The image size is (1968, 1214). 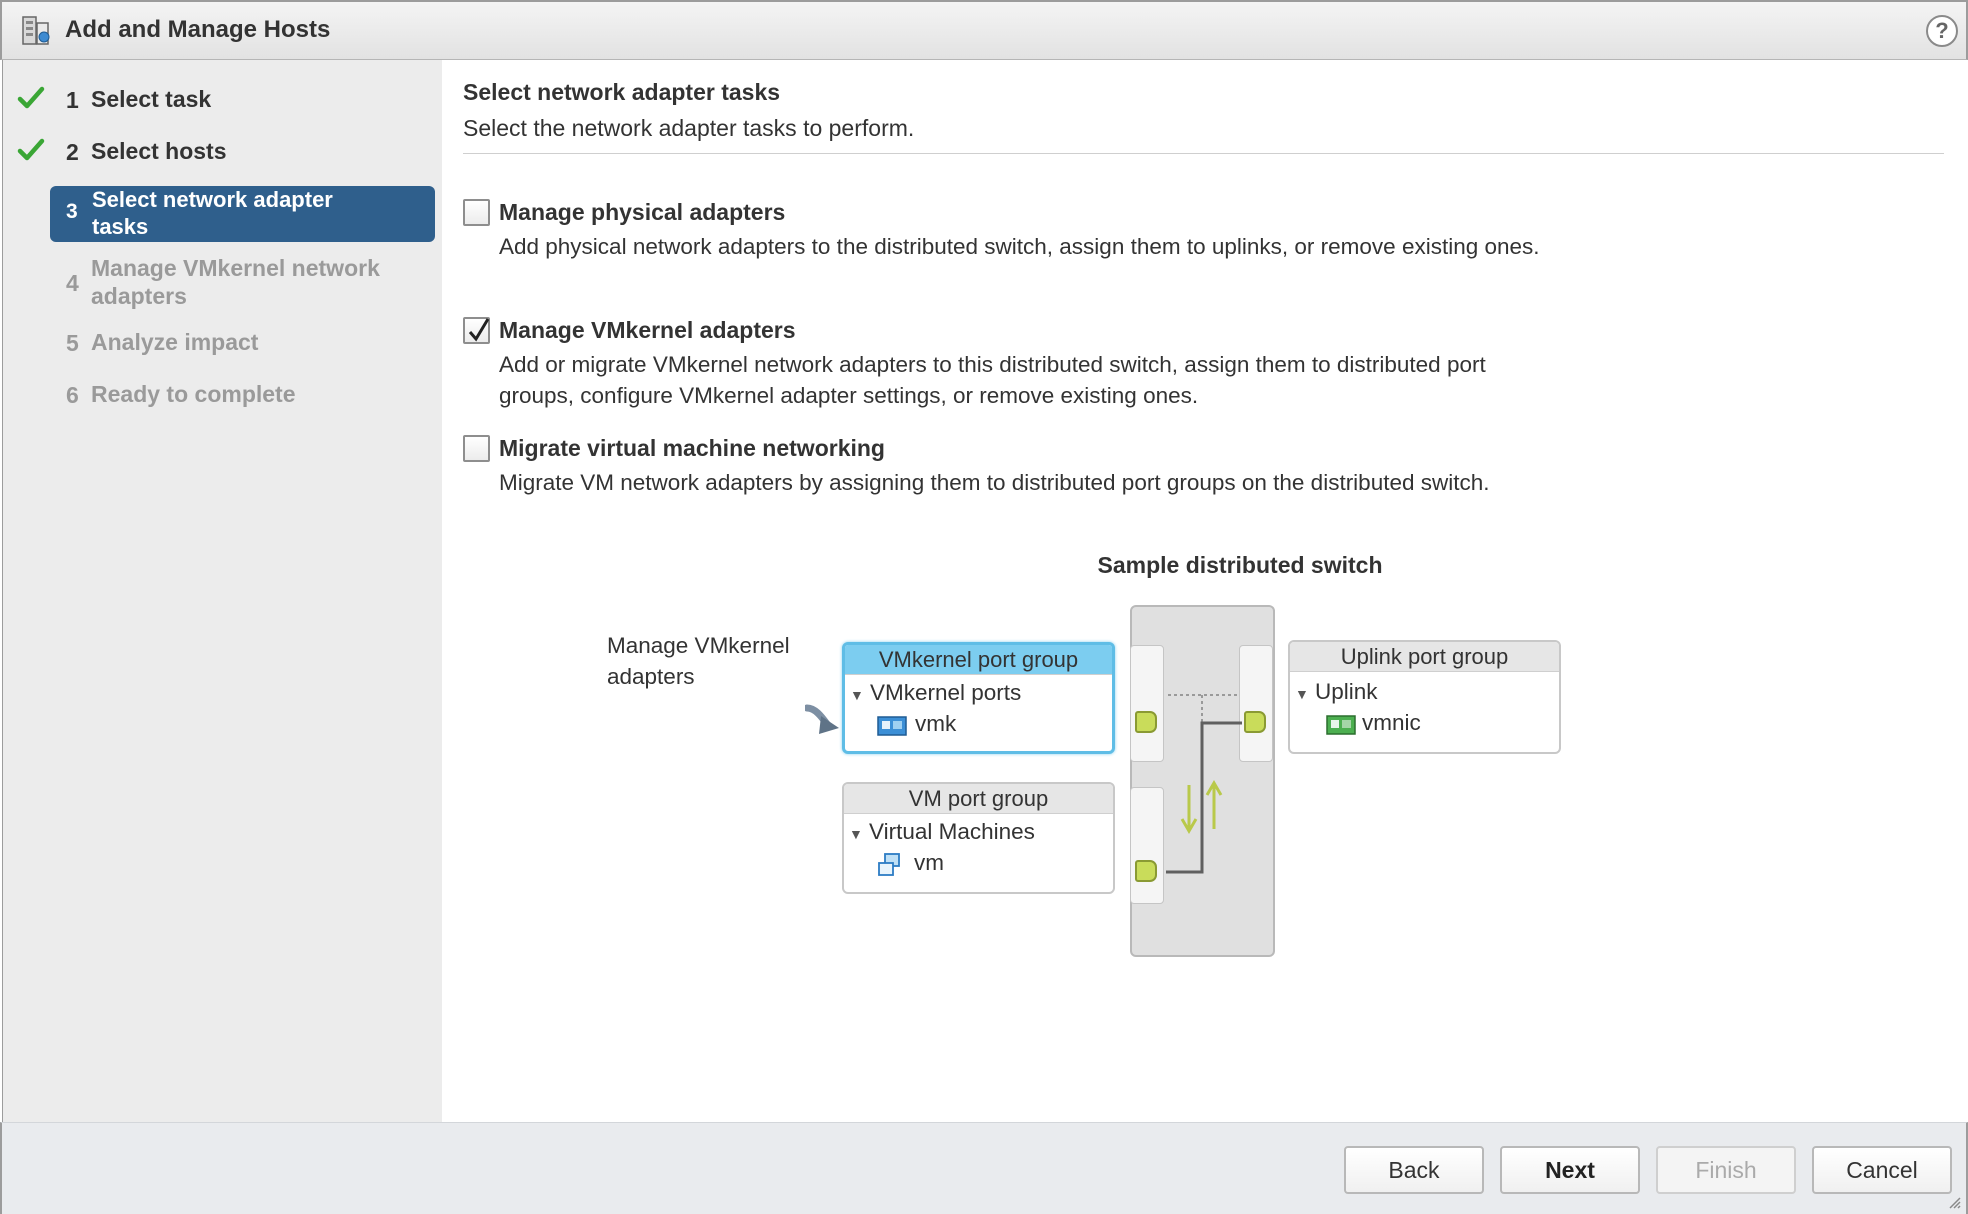 I want to click on step-number: 3, so click(x=72, y=211).